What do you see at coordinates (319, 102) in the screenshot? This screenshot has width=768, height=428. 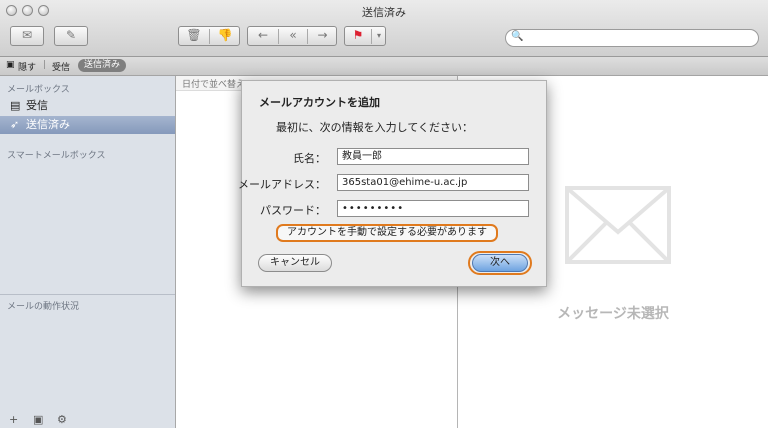 I see `sheet-title: メールアカウントを追加` at bounding box center [319, 102].